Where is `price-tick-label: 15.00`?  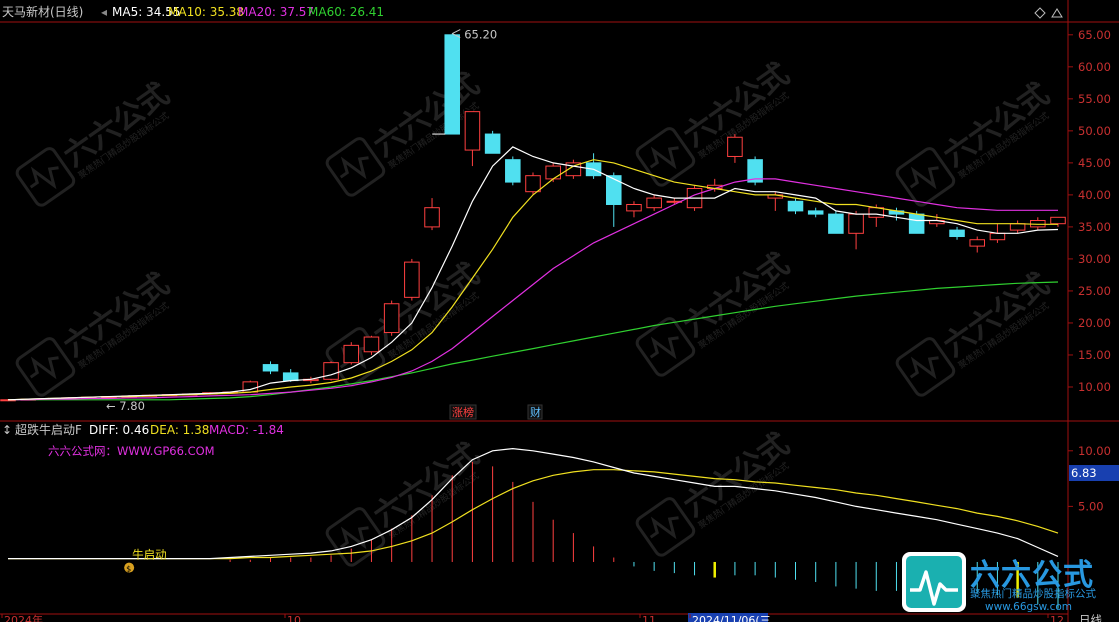 price-tick-label: 15.00 is located at coordinates (1094, 355).